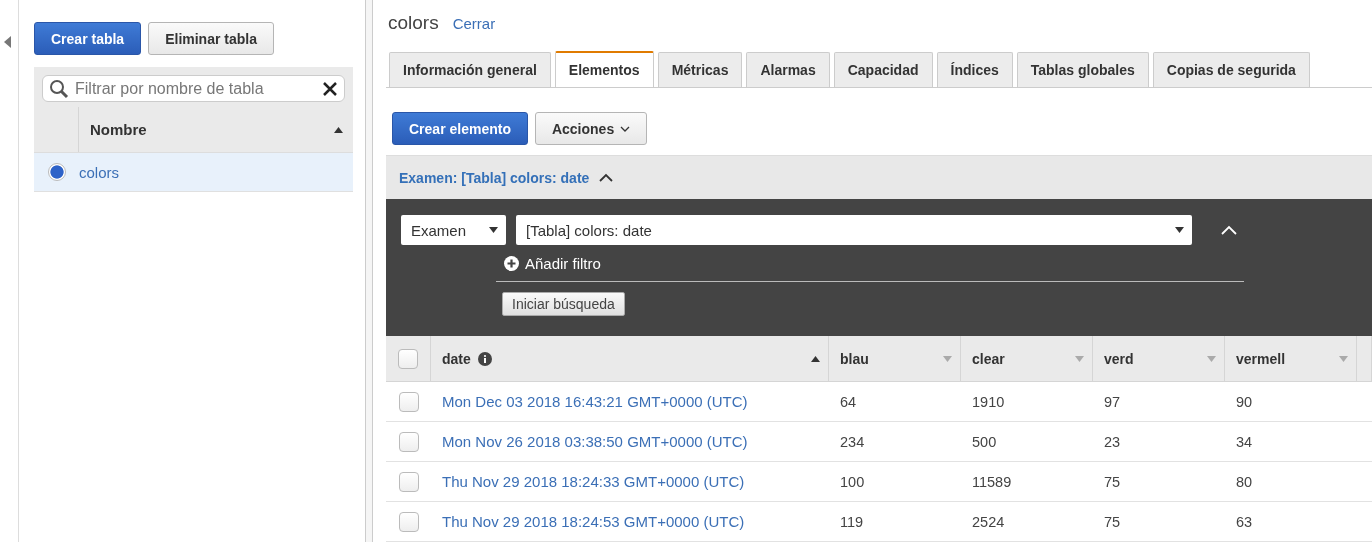 This screenshot has width=1372, height=542. What do you see at coordinates (470, 69) in the screenshot?
I see `tab: Información general` at bounding box center [470, 69].